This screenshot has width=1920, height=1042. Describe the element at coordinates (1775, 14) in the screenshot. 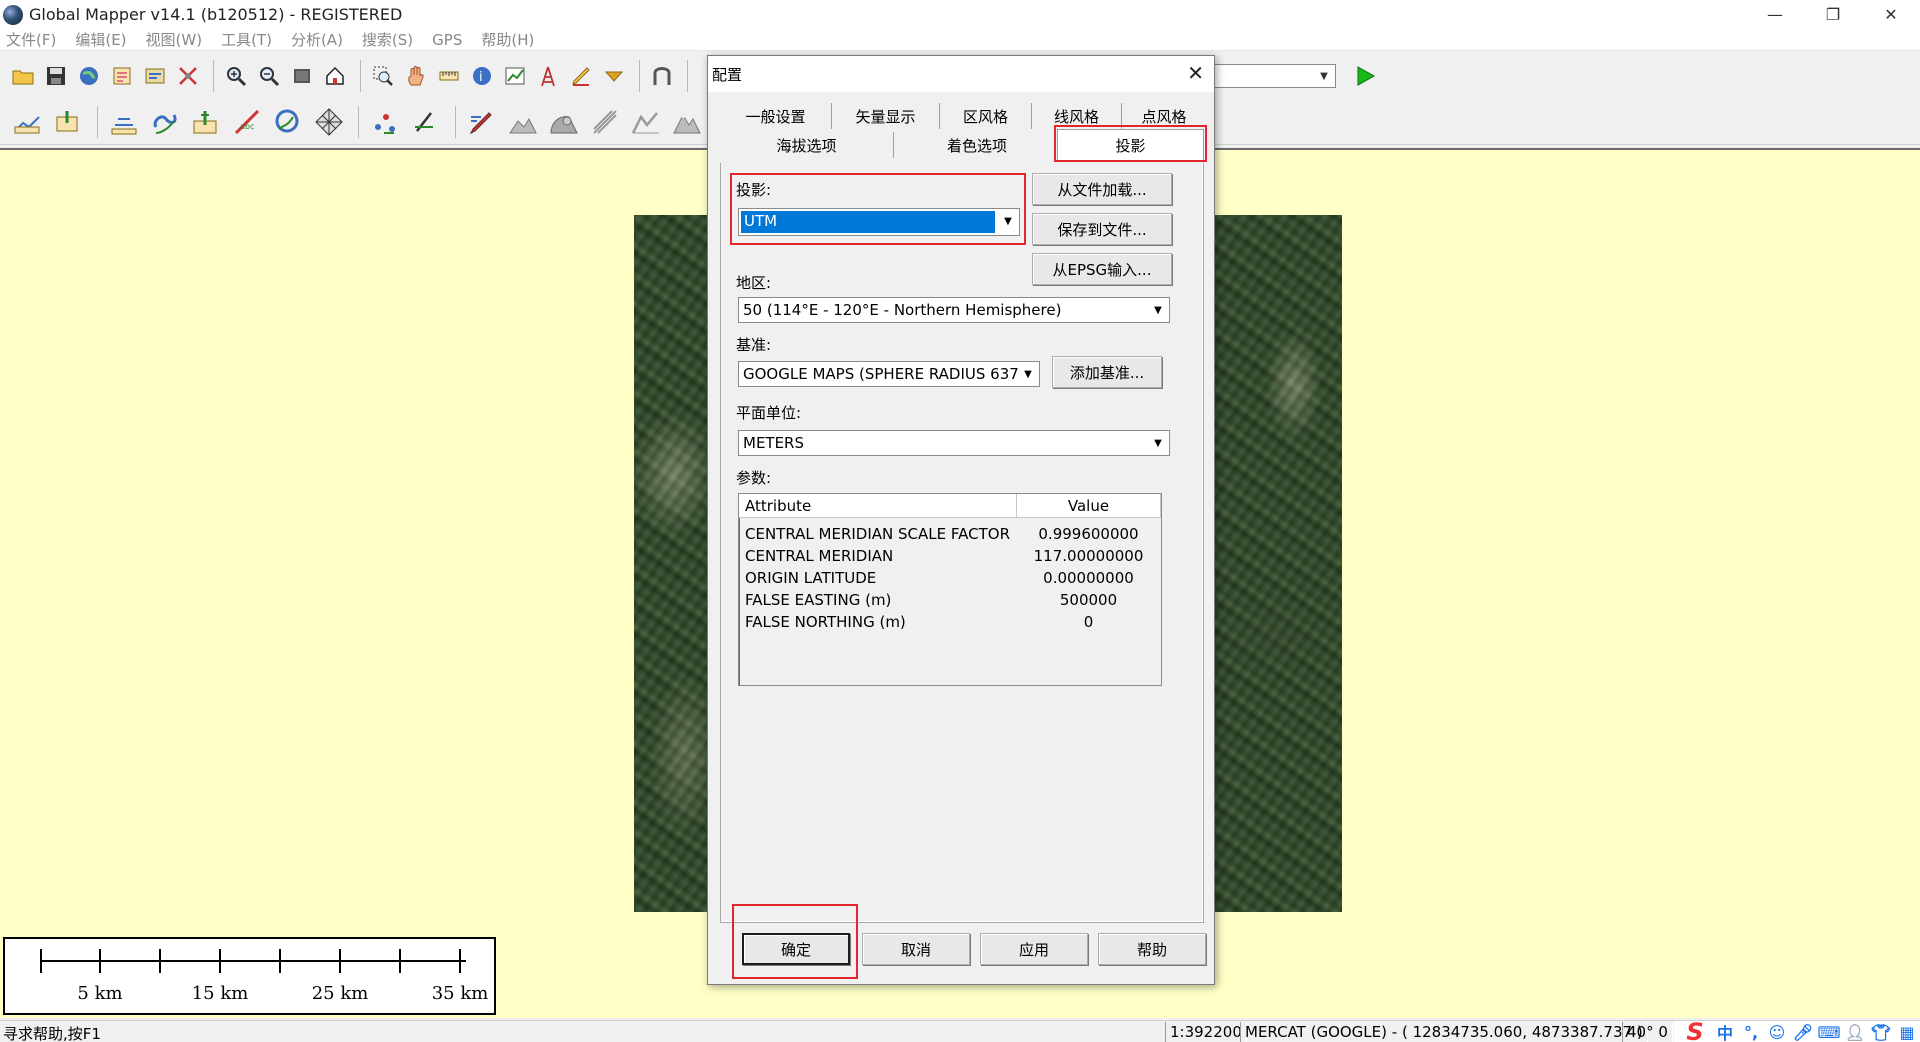

I see `minimize-button: —` at that location.